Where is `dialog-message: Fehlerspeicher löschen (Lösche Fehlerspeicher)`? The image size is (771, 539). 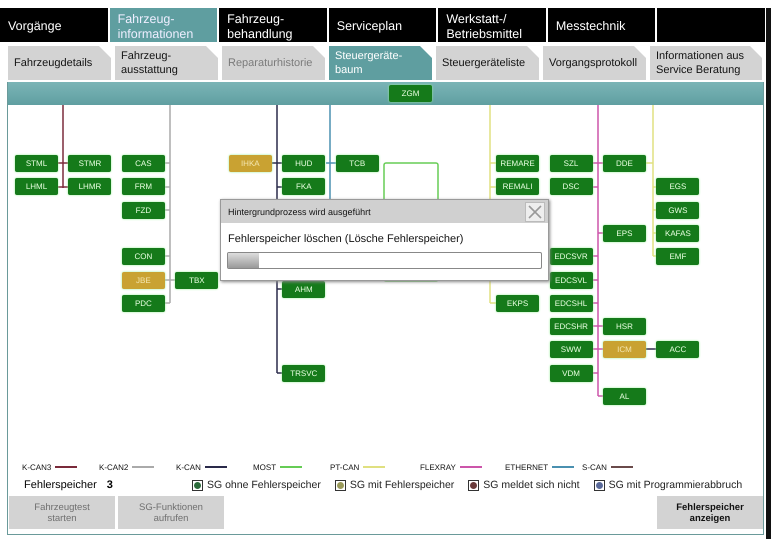
dialog-message: Fehlerspeicher löschen (Lösche Fehlerspeicher) is located at coordinates (346, 239).